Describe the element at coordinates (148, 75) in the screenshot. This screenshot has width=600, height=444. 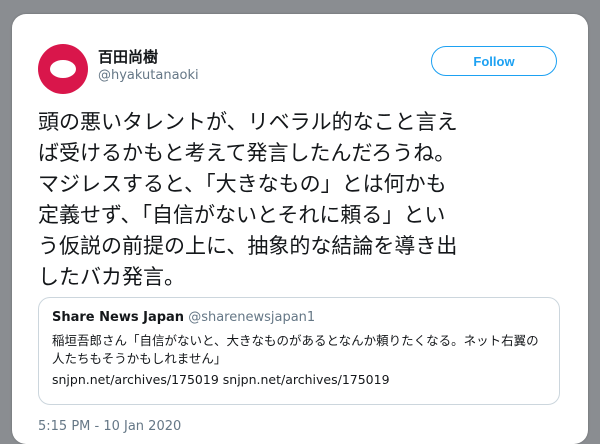
I see `author-handle: @hyakutanaoki` at that location.